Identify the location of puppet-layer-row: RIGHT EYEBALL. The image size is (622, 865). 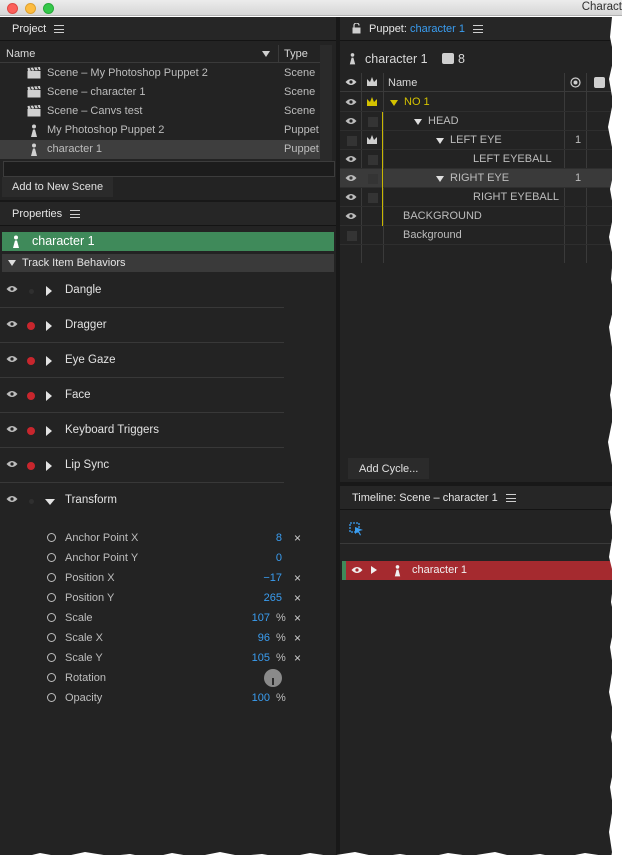
(476, 197).